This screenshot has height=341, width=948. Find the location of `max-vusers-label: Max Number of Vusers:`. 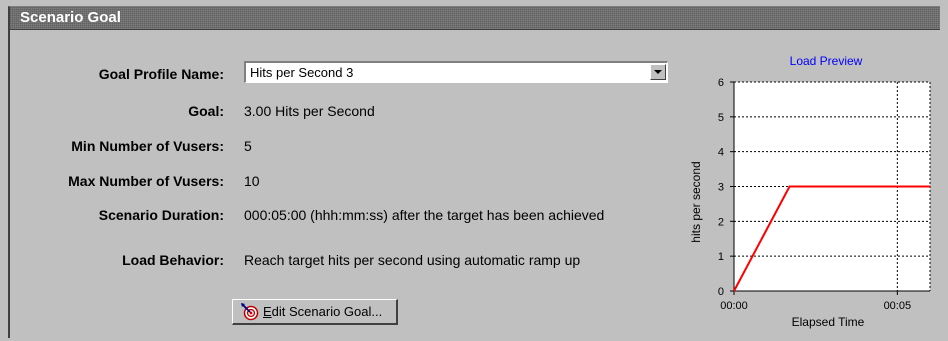

max-vusers-label: Max Number of Vusers: is located at coordinates (146, 181).